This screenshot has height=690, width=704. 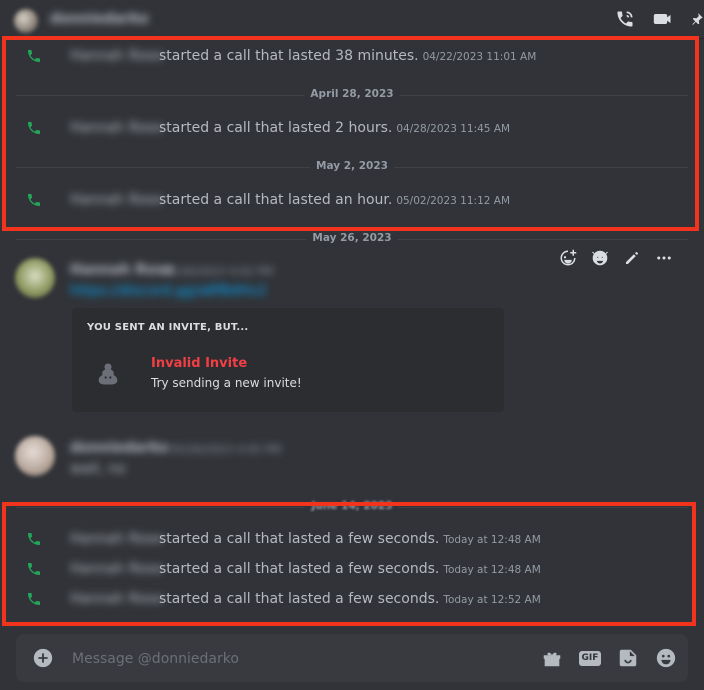 What do you see at coordinates (122, 270) in the screenshot?
I see `message-author: Hannah Rose` at bounding box center [122, 270].